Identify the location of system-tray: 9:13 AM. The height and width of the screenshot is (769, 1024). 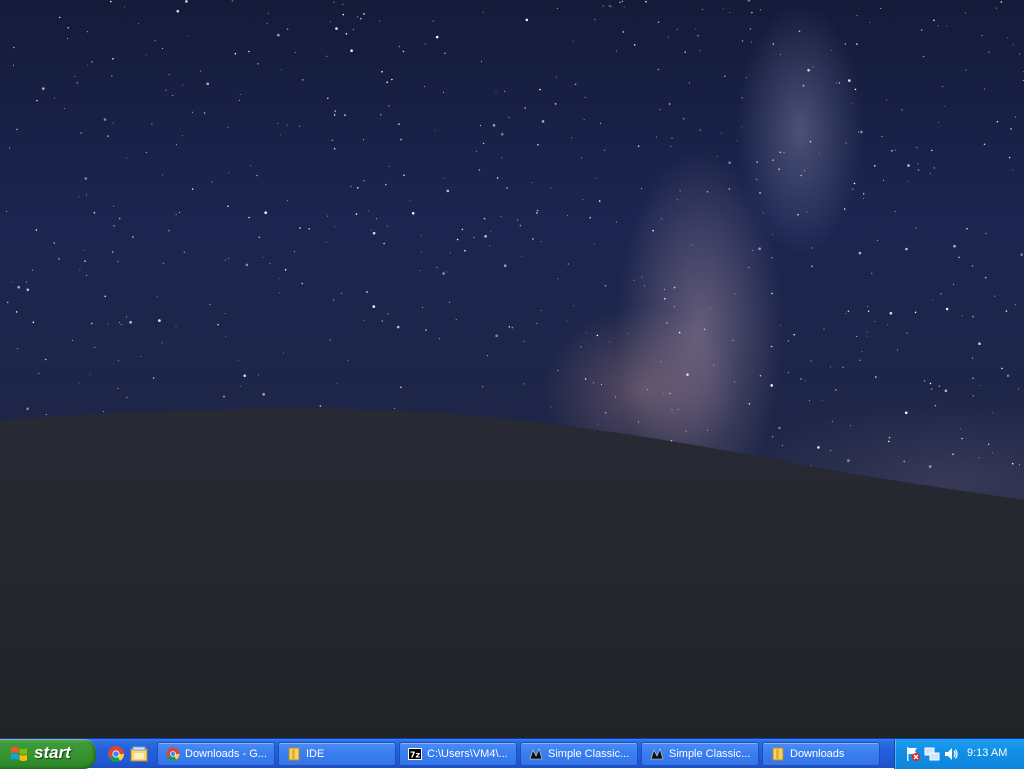
(959, 754).